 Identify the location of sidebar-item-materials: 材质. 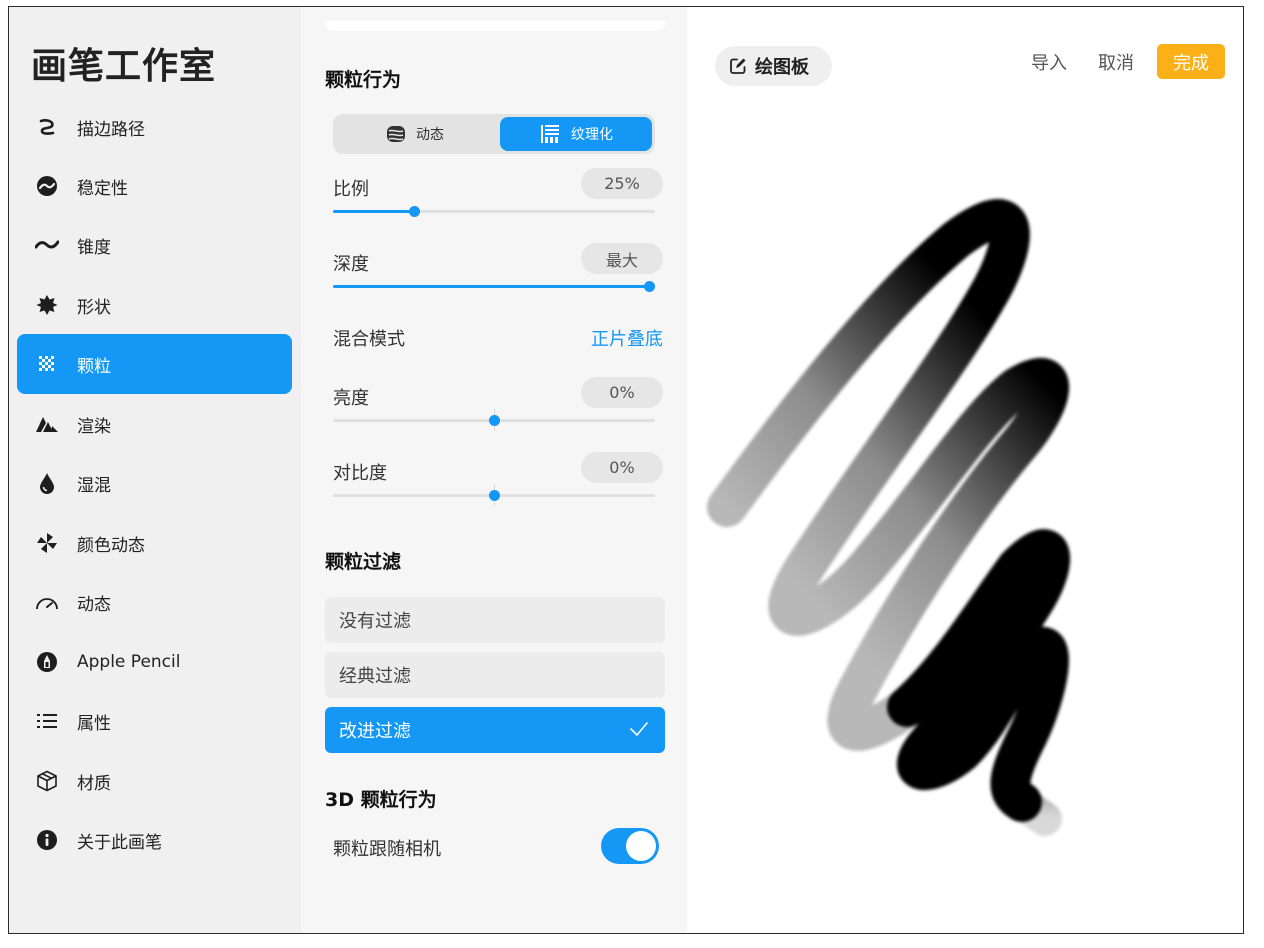
(154, 781).